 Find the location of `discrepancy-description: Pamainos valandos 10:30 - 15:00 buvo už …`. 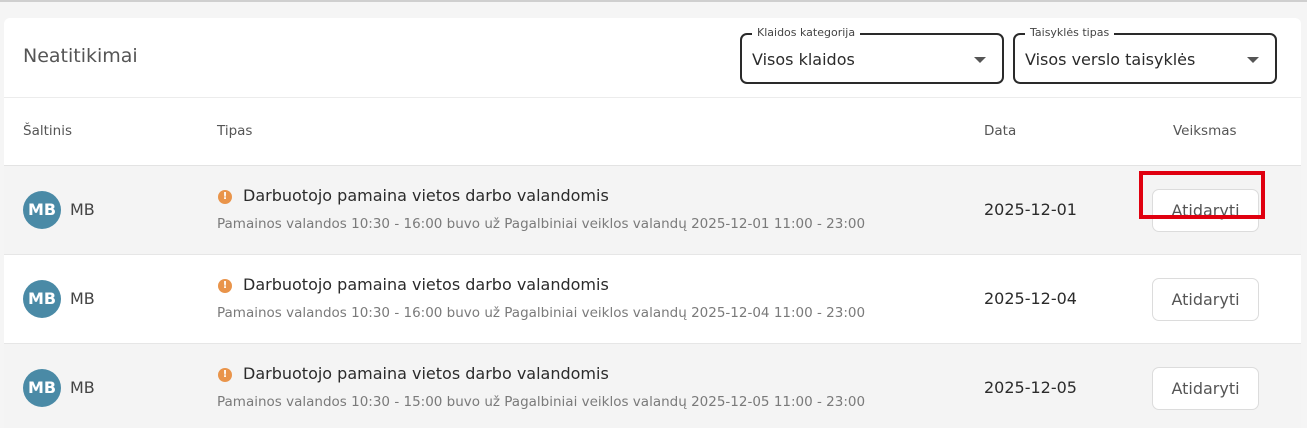

discrepancy-description: Pamainos valandos 10:30 - 15:00 buvo už … is located at coordinates (541, 402).